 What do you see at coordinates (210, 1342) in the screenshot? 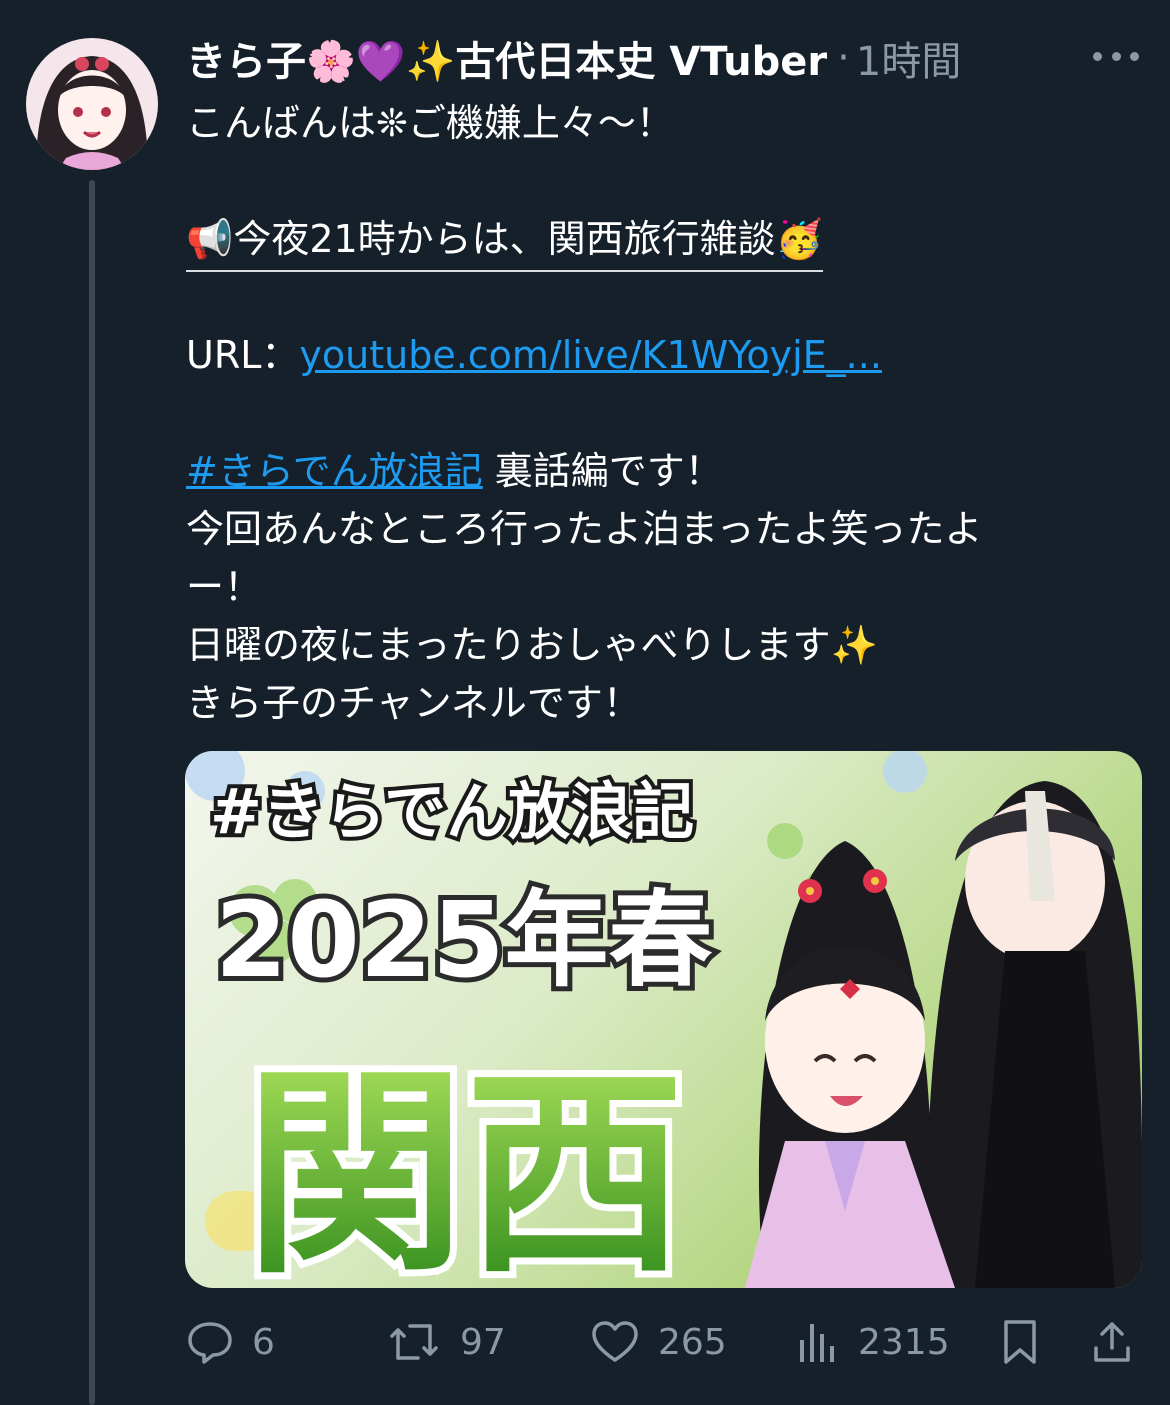
I see `reply-icon` at bounding box center [210, 1342].